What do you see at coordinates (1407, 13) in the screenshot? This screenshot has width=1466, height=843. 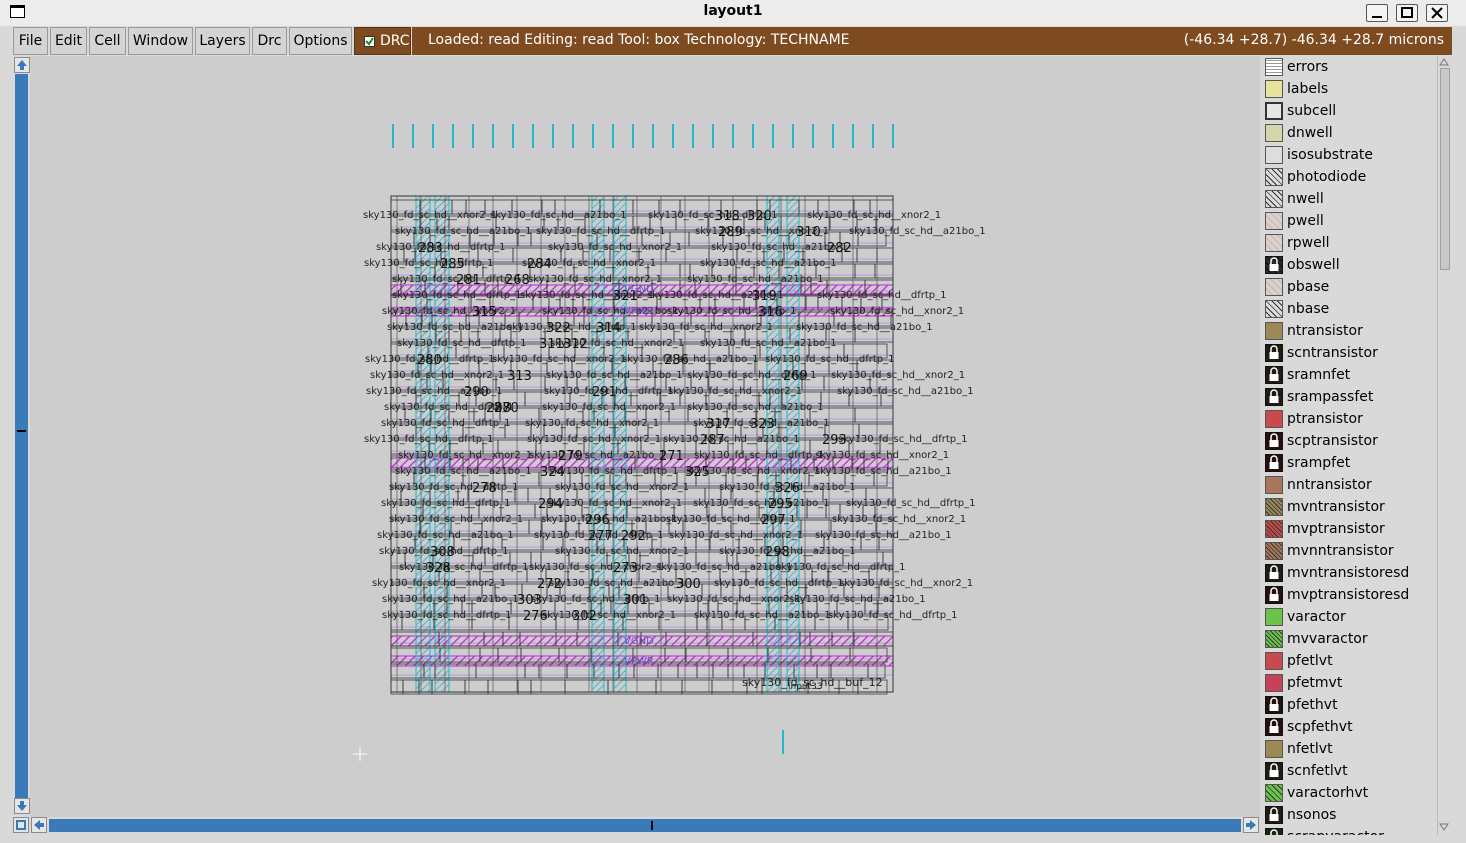 I see `maximize-button` at bounding box center [1407, 13].